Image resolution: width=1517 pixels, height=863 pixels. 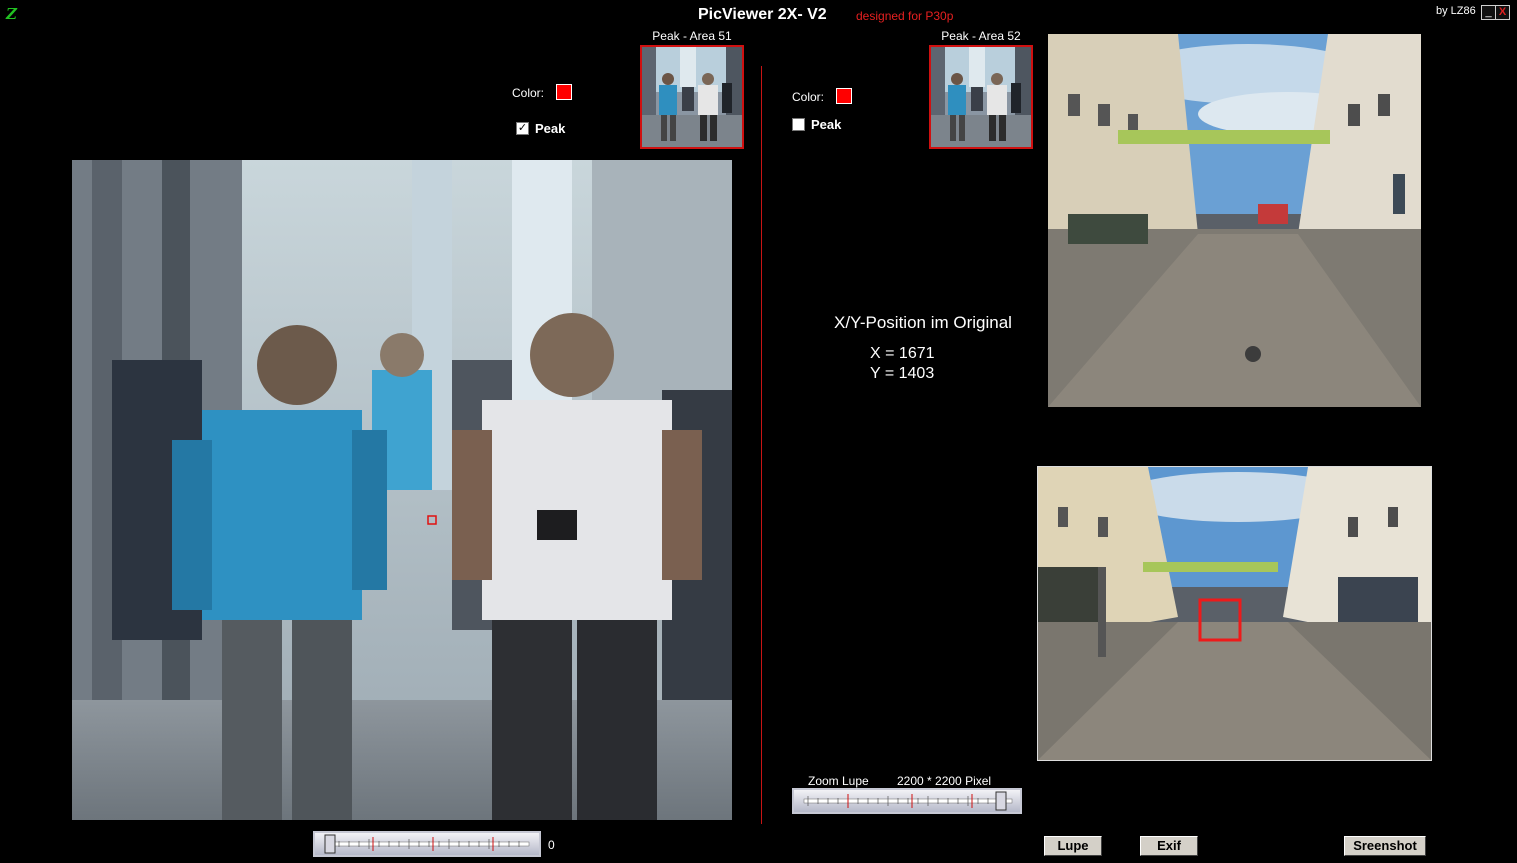 I want to click on y-value: 1403, so click(x=916, y=373).